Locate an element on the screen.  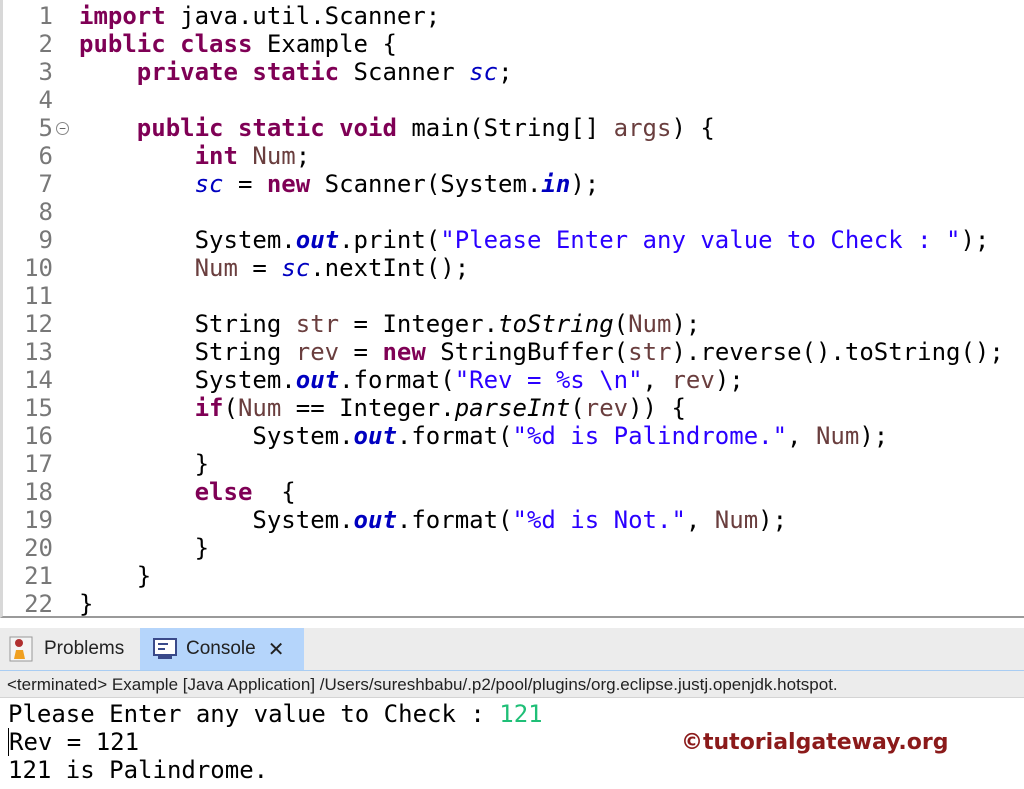
line-number-gutter: 1 2 3 4 5−6 7 8 9 10 11 12 13 14 15 16 17 18 19 20 21 22 is located at coordinates (38, 308).